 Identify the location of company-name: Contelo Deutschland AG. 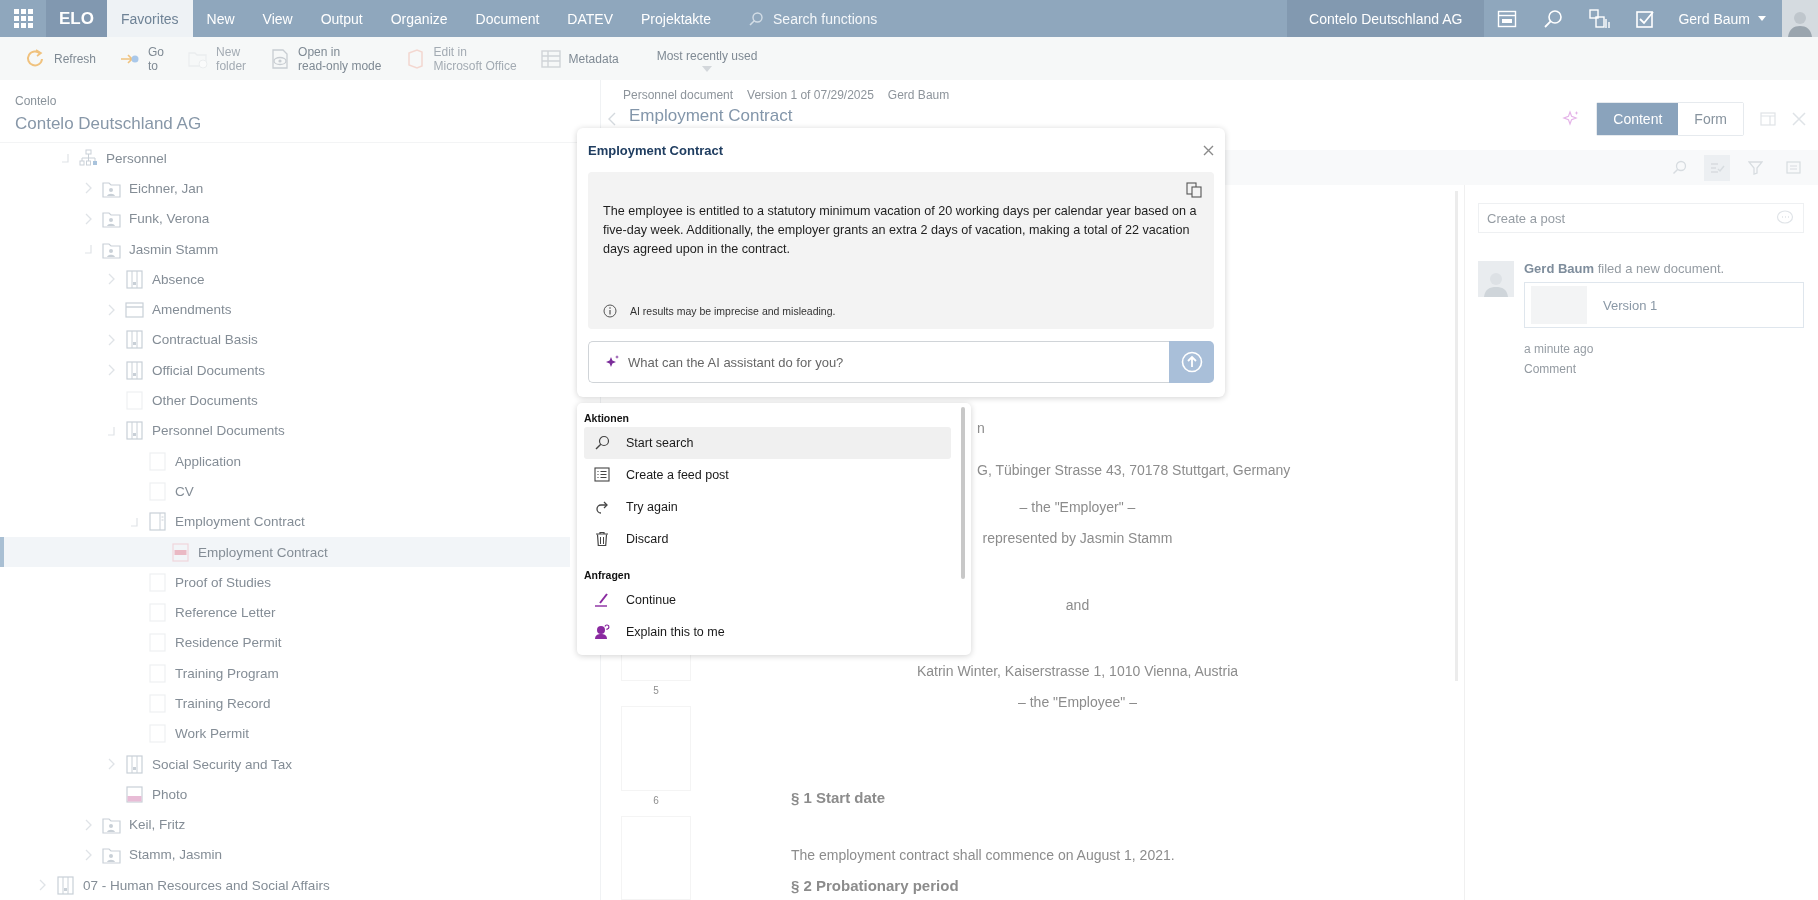
(1386, 18).